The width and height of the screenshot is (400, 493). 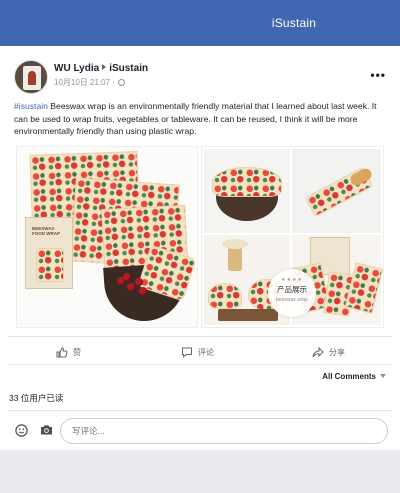 I want to click on comment-icon, so click(x=187, y=352).